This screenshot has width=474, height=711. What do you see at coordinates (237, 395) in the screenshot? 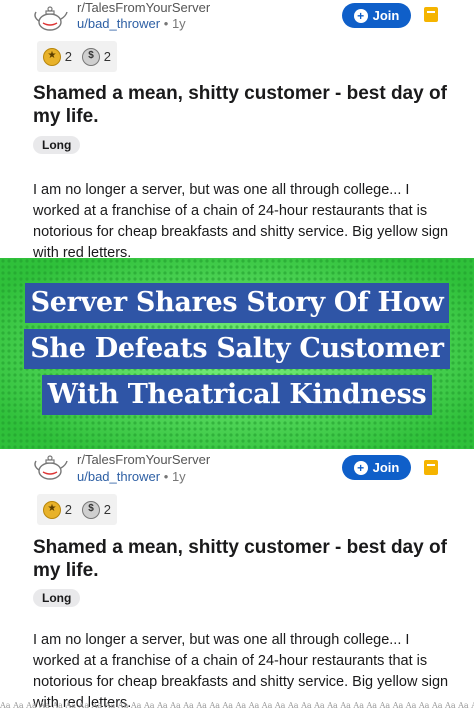
I see `headline-line-3: With Theatrical Kindness` at bounding box center [237, 395].